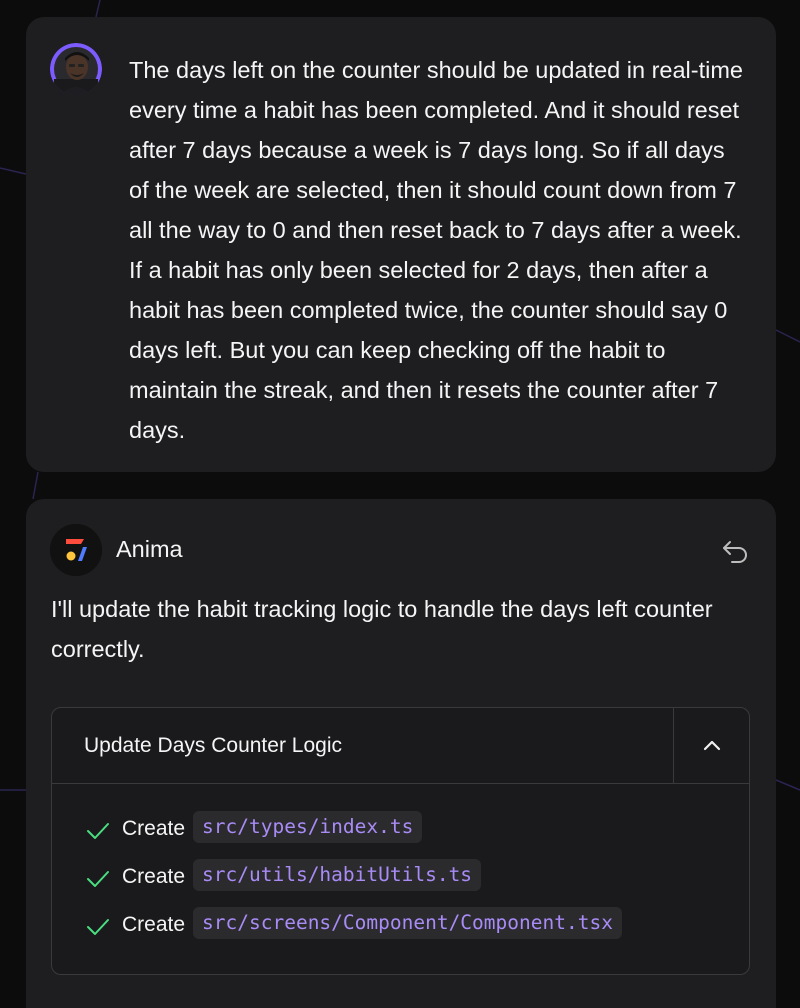  What do you see at coordinates (213, 745) in the screenshot?
I see `task-title: Update Days Counter Logic` at bounding box center [213, 745].